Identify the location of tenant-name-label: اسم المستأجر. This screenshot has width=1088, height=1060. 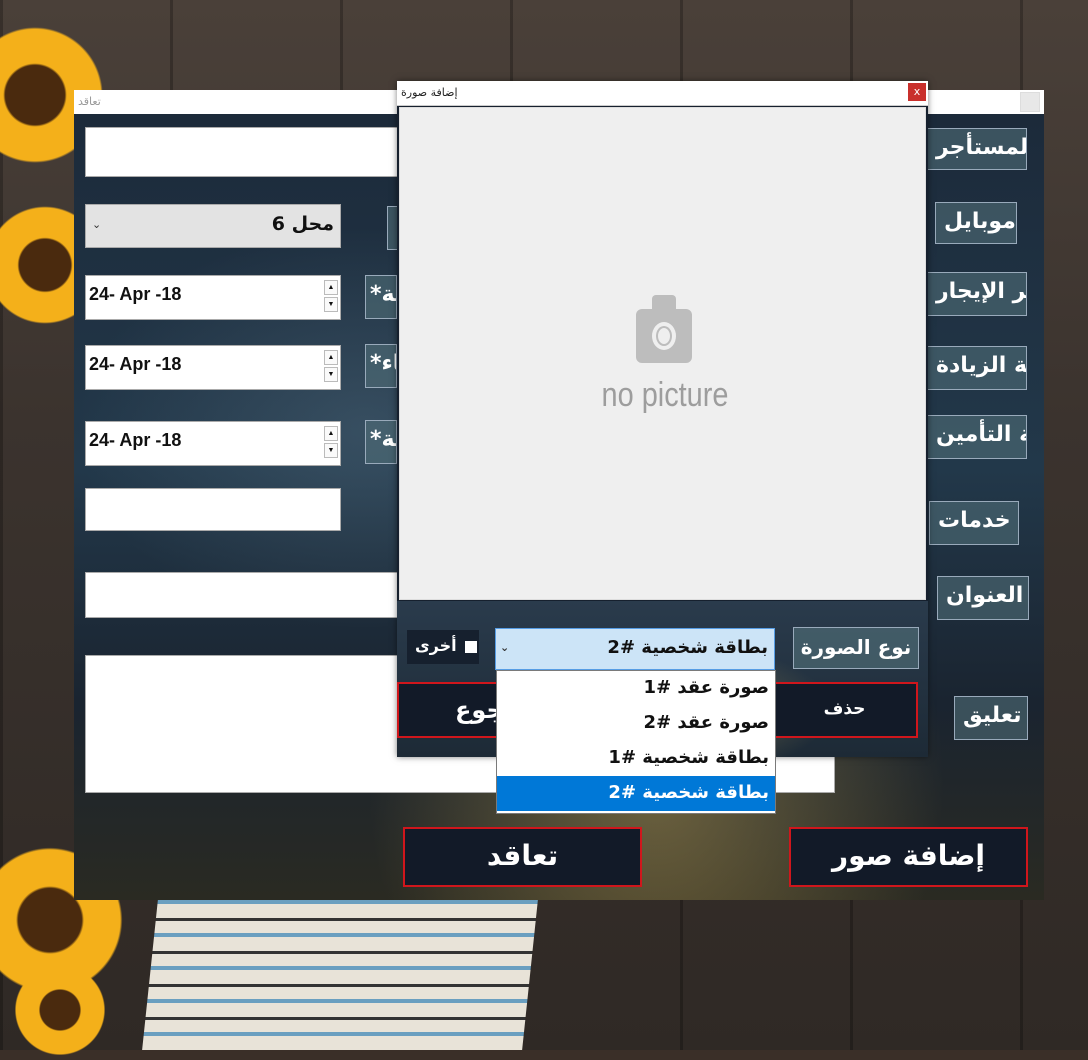
(977, 149).